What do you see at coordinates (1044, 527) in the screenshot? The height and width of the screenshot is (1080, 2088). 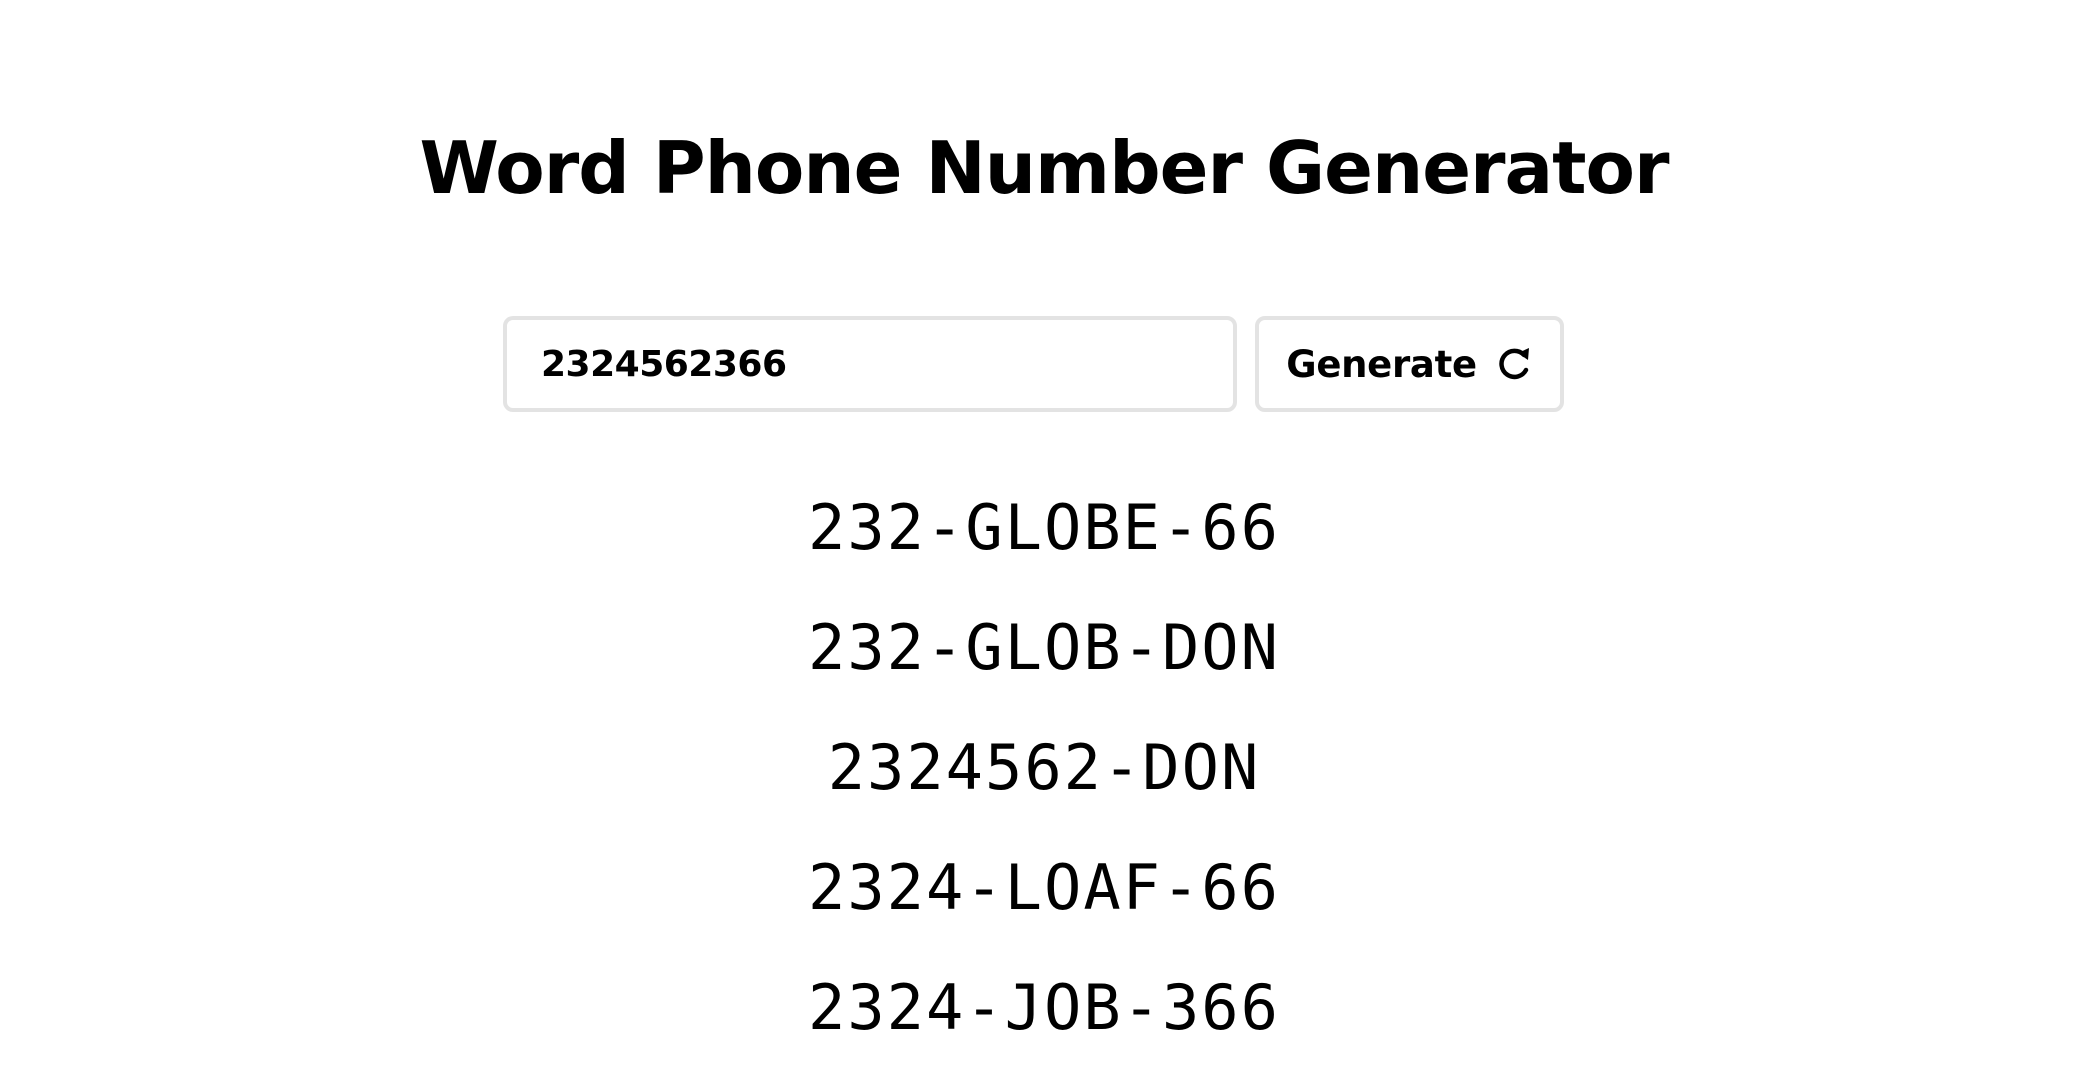 I see `result-item: 232-GLOBE-66` at bounding box center [1044, 527].